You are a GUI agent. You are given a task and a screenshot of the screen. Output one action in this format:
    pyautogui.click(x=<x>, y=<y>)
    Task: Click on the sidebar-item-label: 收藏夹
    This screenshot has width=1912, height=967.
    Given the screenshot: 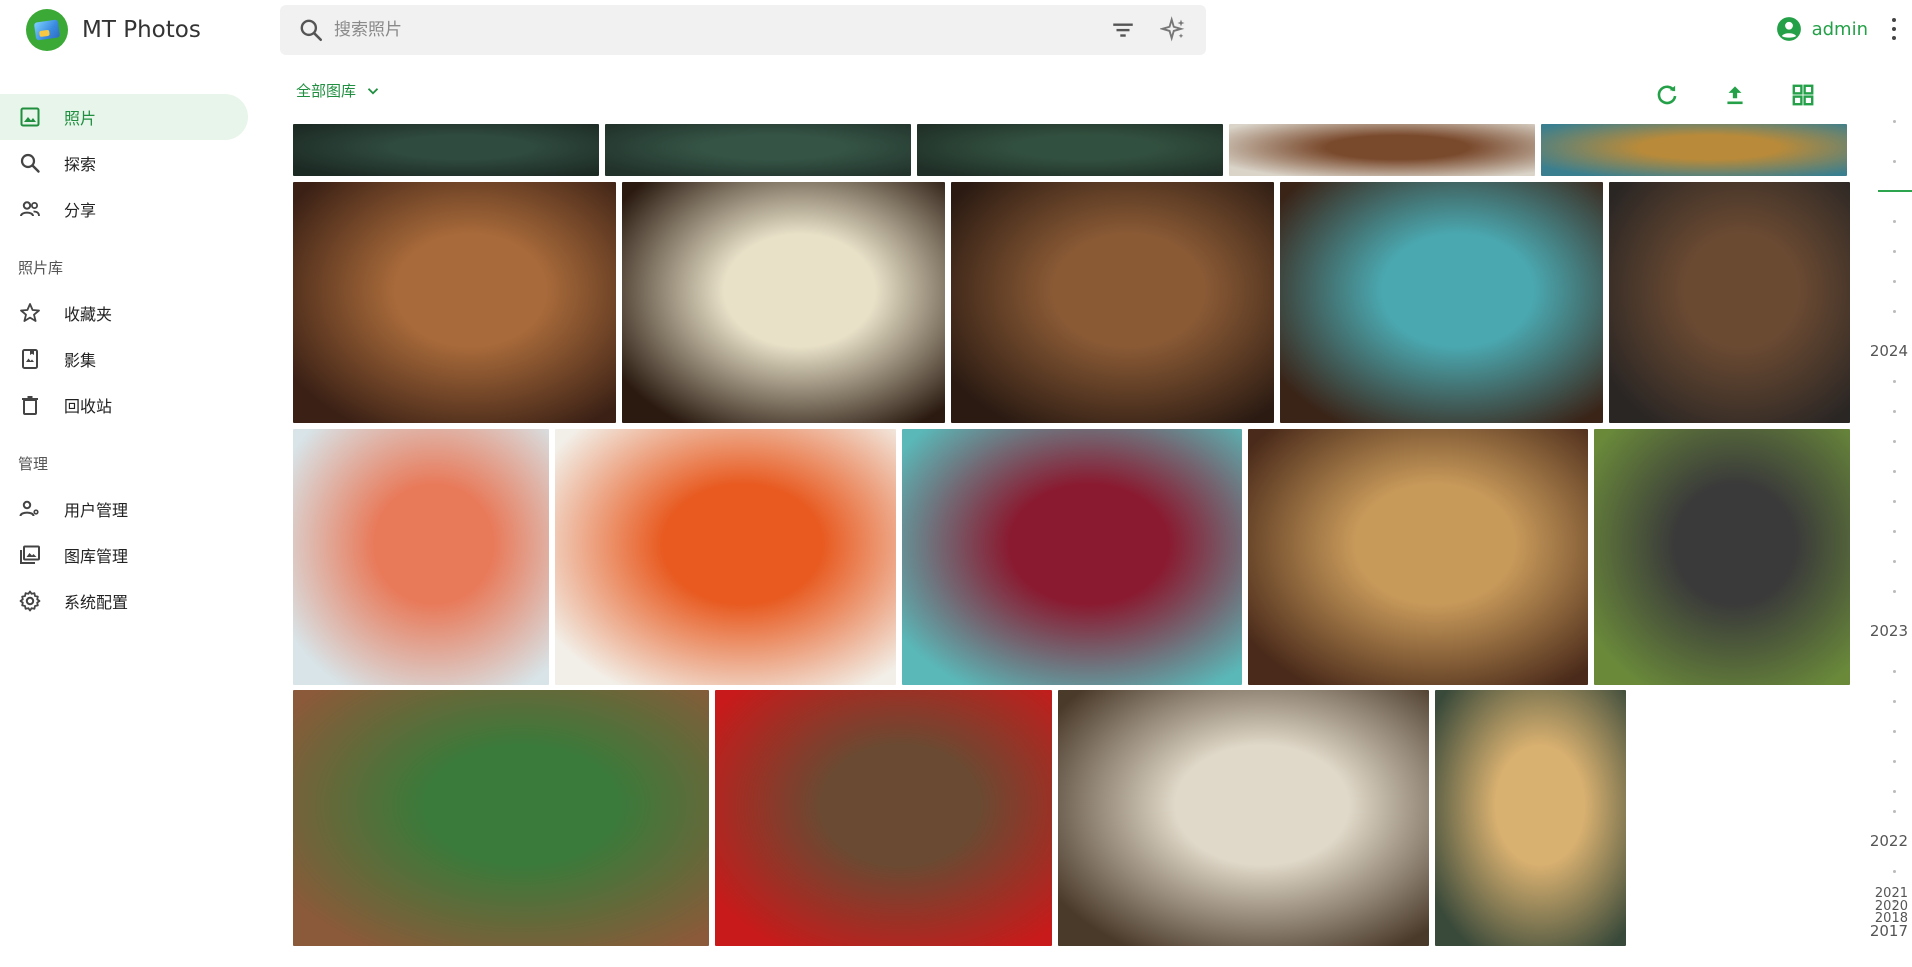 What is the action you would take?
    pyautogui.click(x=88, y=314)
    